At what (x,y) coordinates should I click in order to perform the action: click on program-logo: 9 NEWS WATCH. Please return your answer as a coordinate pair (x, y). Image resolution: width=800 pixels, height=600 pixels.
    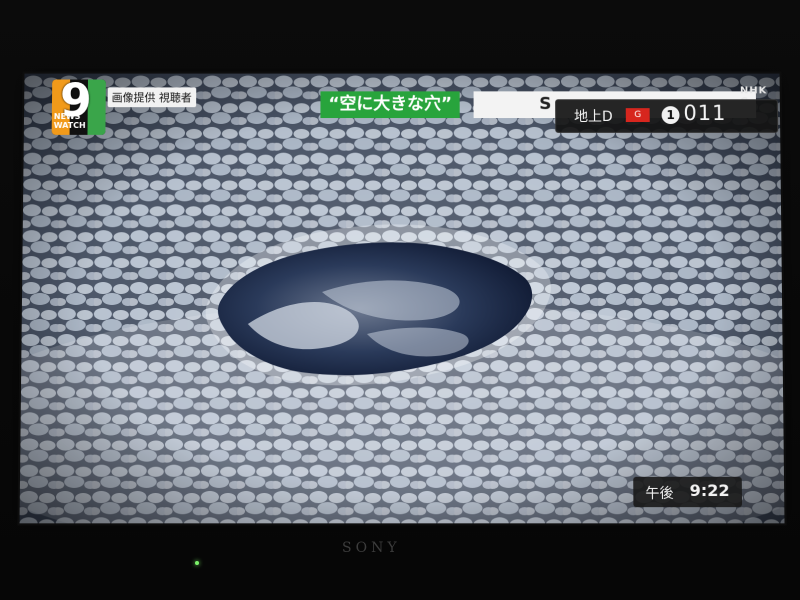
    Looking at the image, I should click on (78, 107).